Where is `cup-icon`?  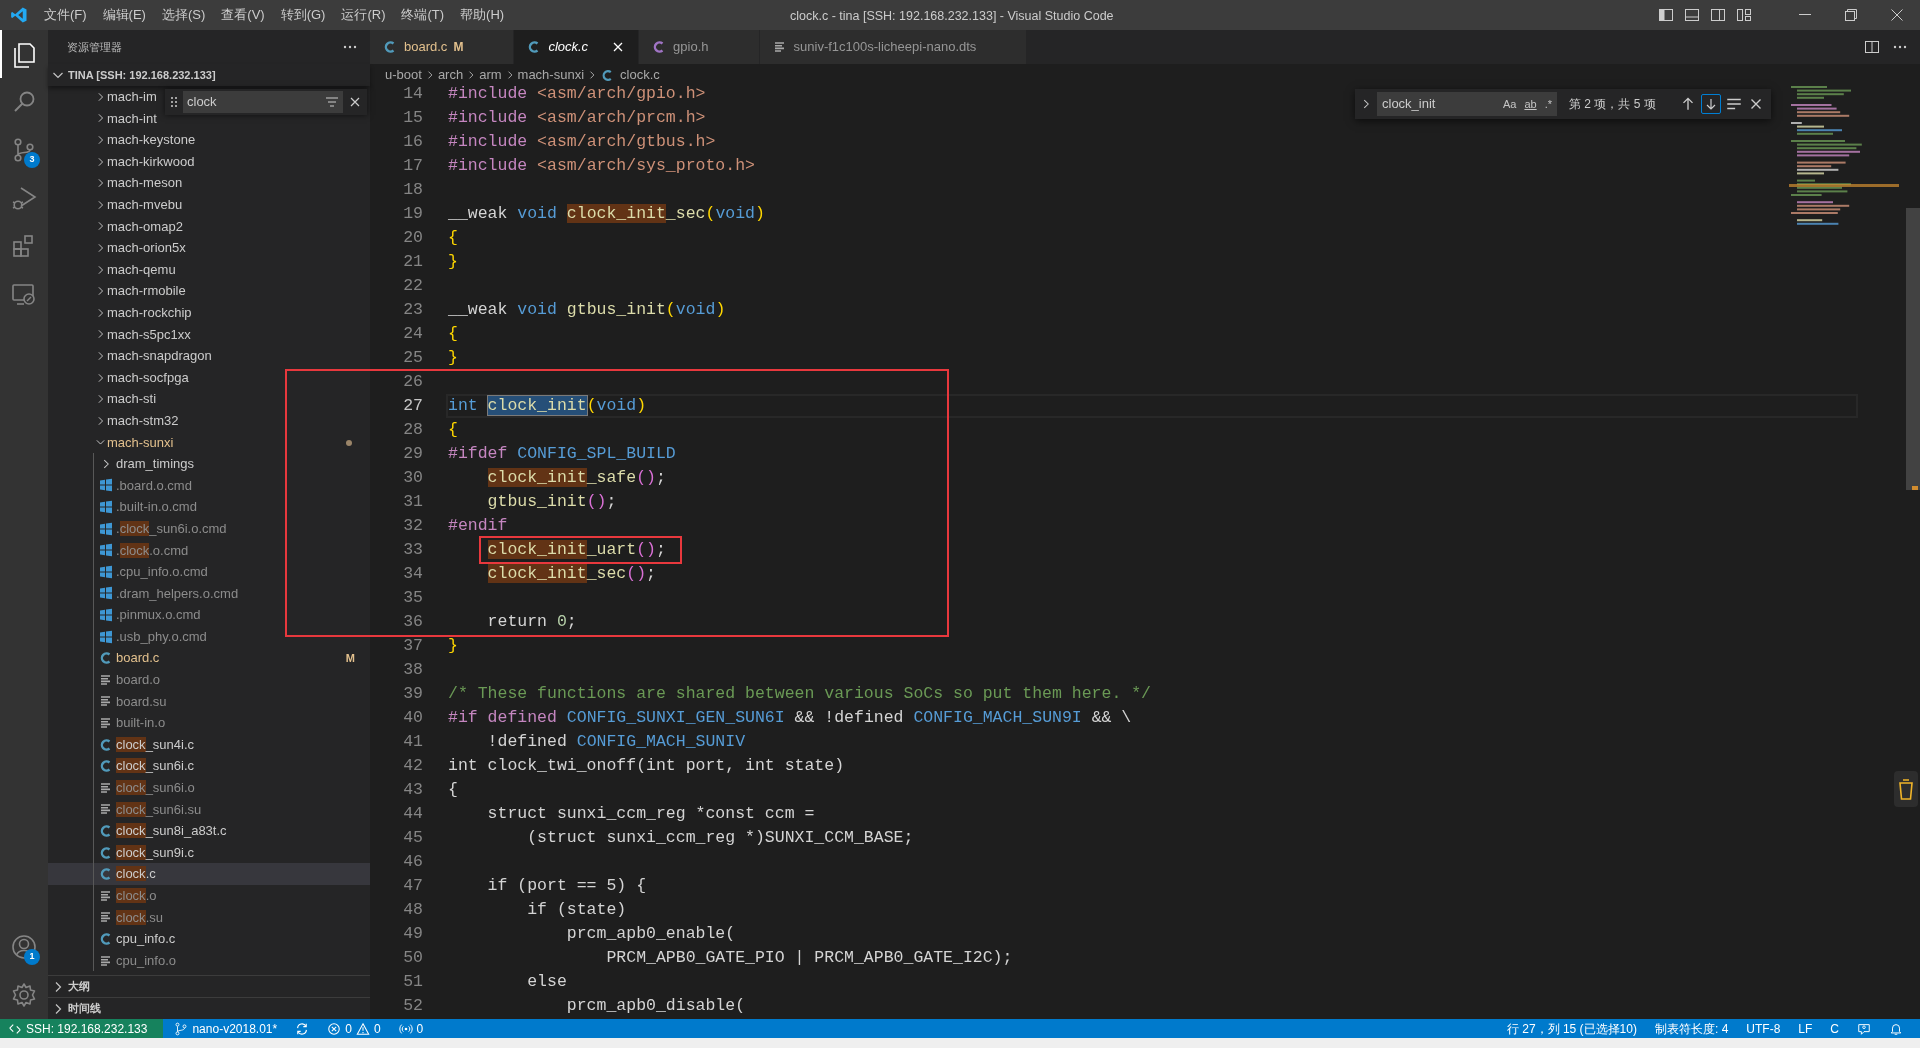 cup-icon is located at coordinates (1906, 789).